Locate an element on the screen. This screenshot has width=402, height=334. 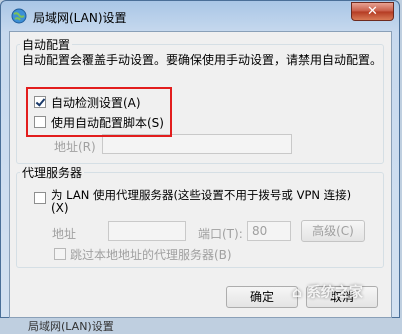
script-address-input is located at coordinates (197, 144).